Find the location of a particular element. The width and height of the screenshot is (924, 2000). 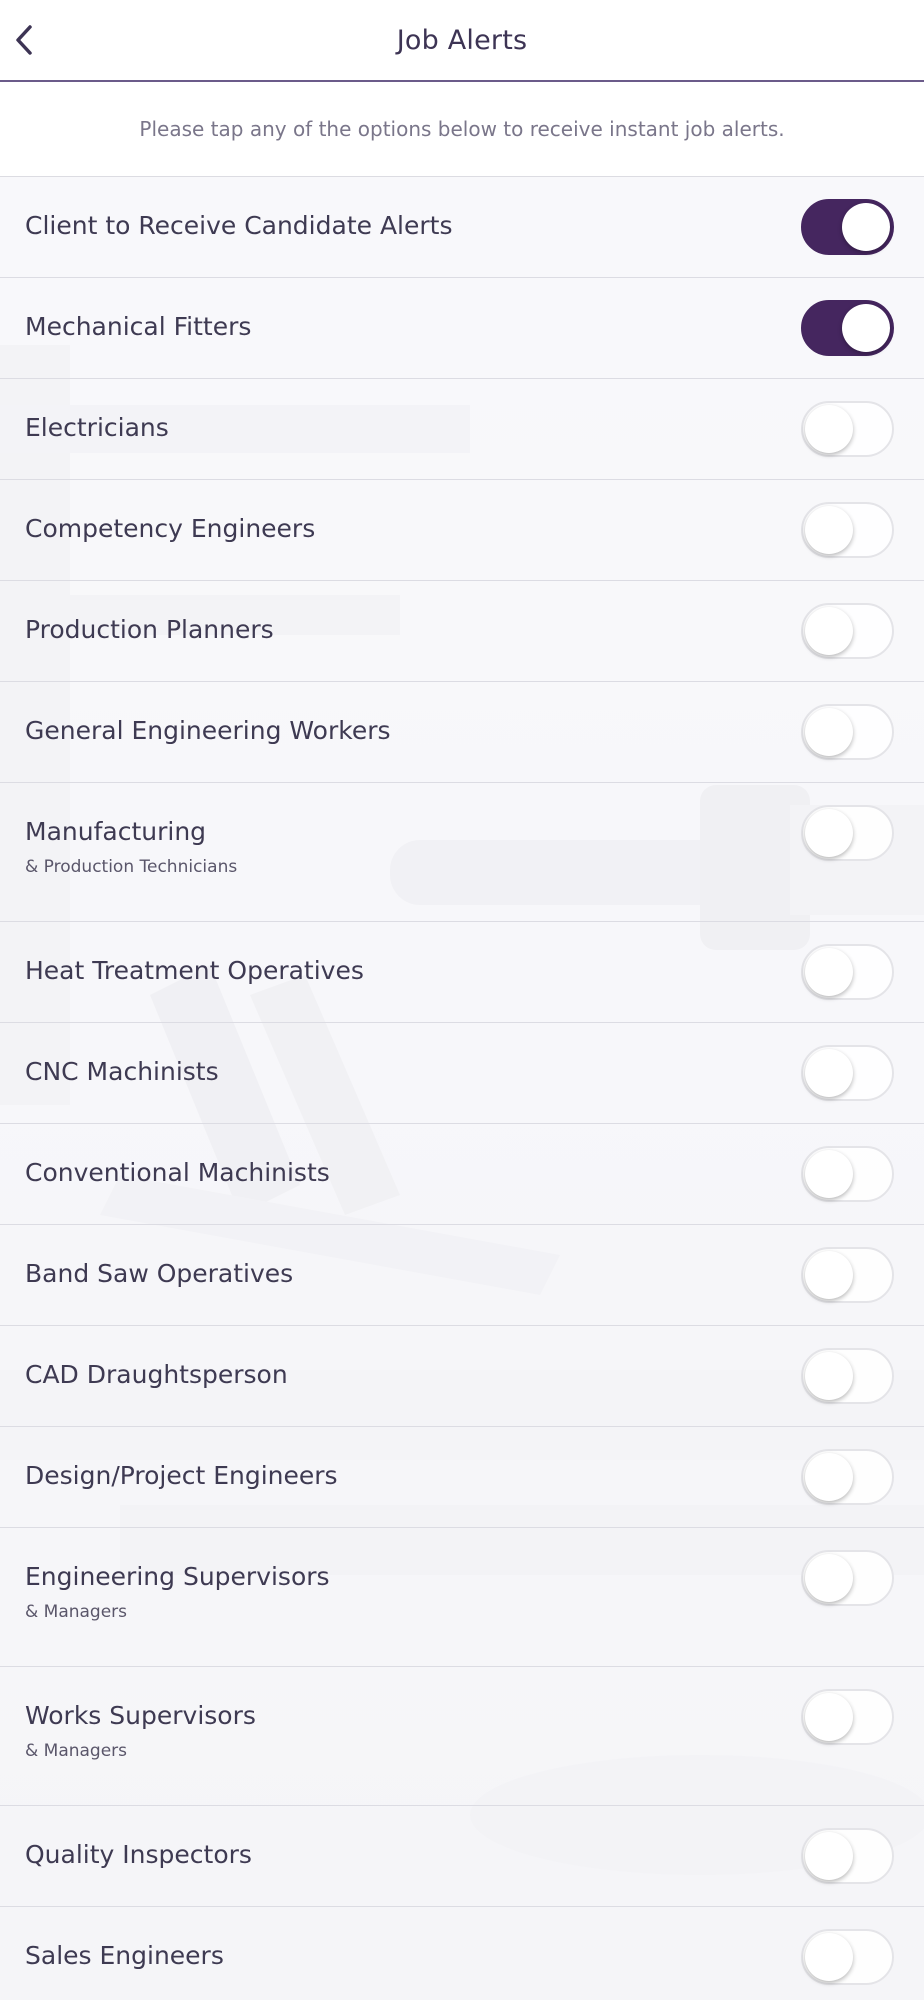

alert-label: Production Planners is located at coordinates (149, 629).